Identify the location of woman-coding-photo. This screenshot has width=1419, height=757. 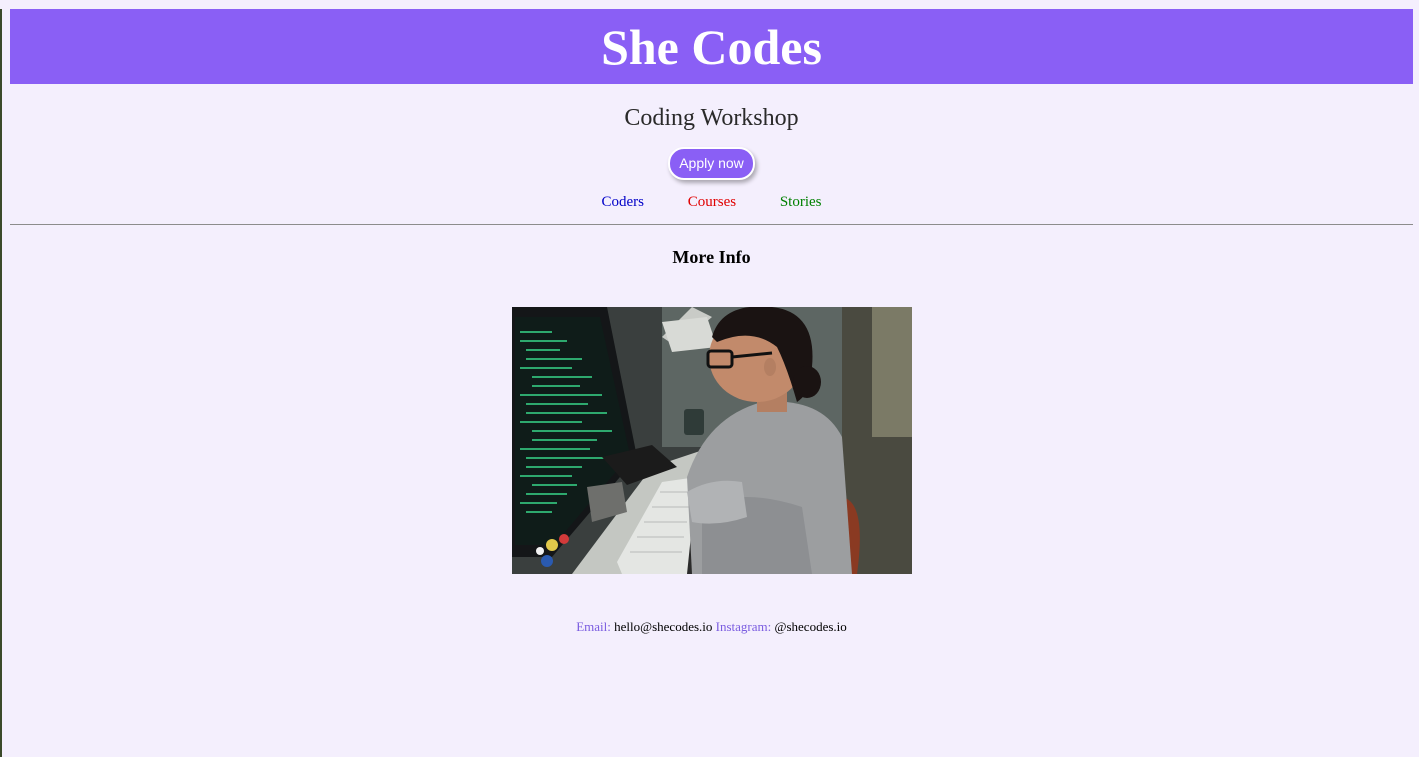
(711, 440).